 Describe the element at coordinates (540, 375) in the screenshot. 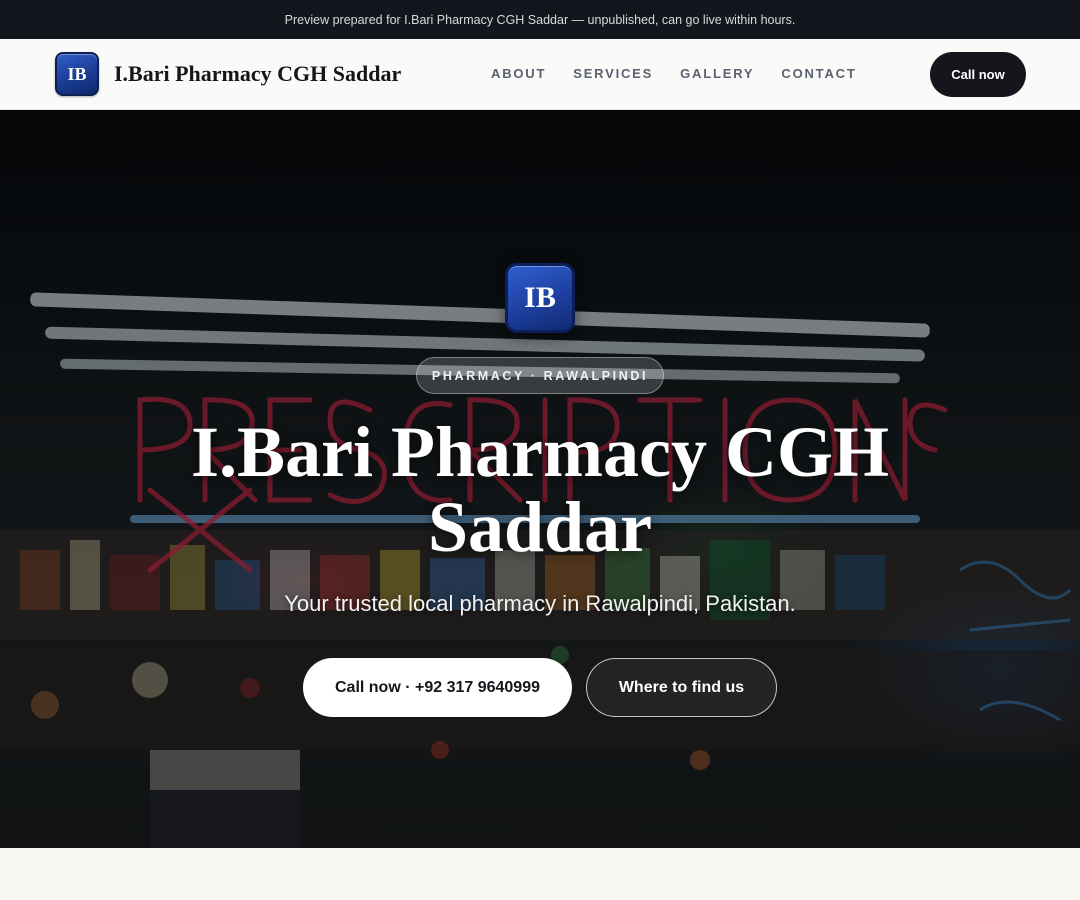

I see `hero-category-tag: PHARMACY · RAWALPINDI` at that location.